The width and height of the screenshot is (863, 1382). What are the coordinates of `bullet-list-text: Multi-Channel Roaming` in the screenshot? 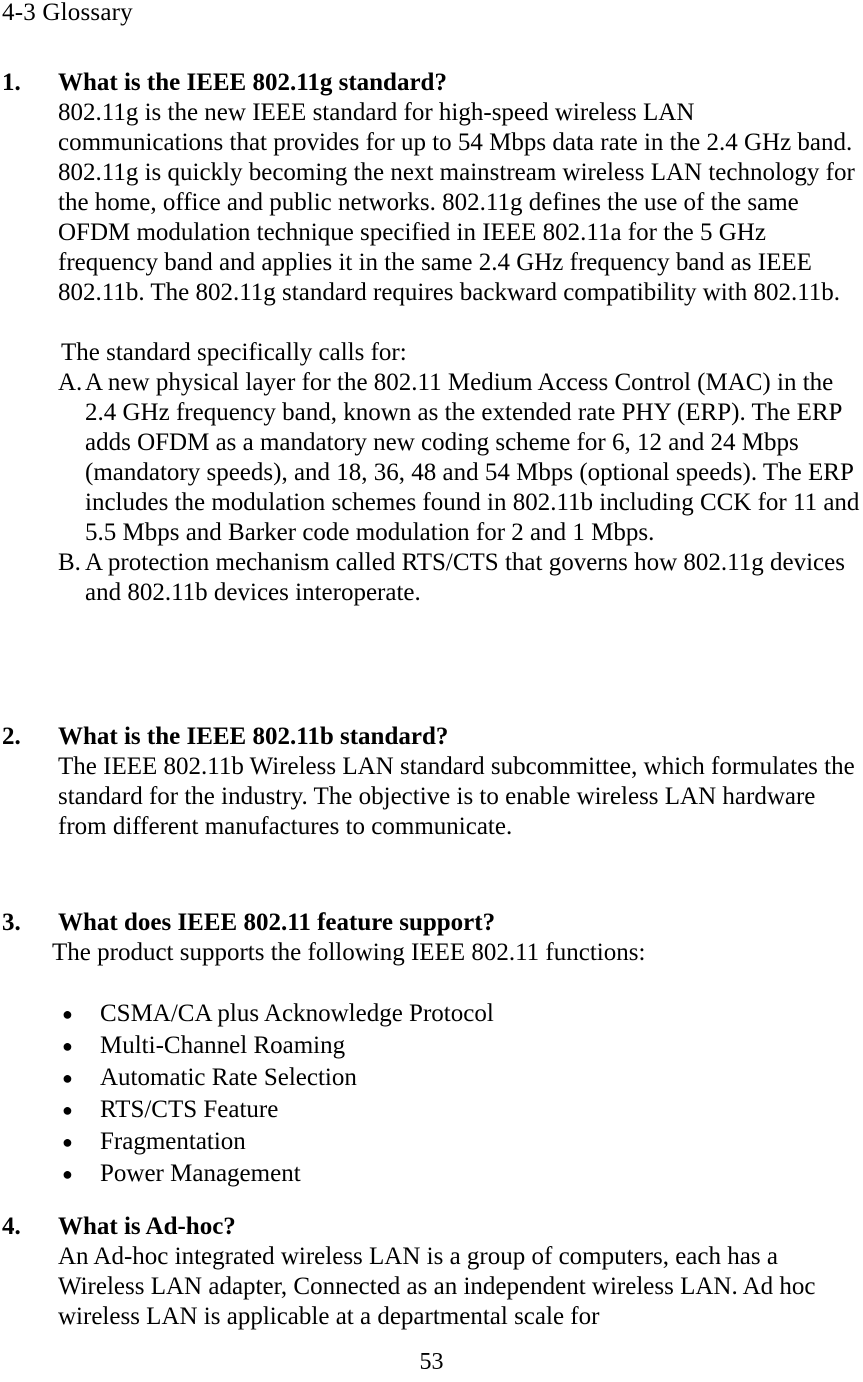 It's located at (223, 1045).